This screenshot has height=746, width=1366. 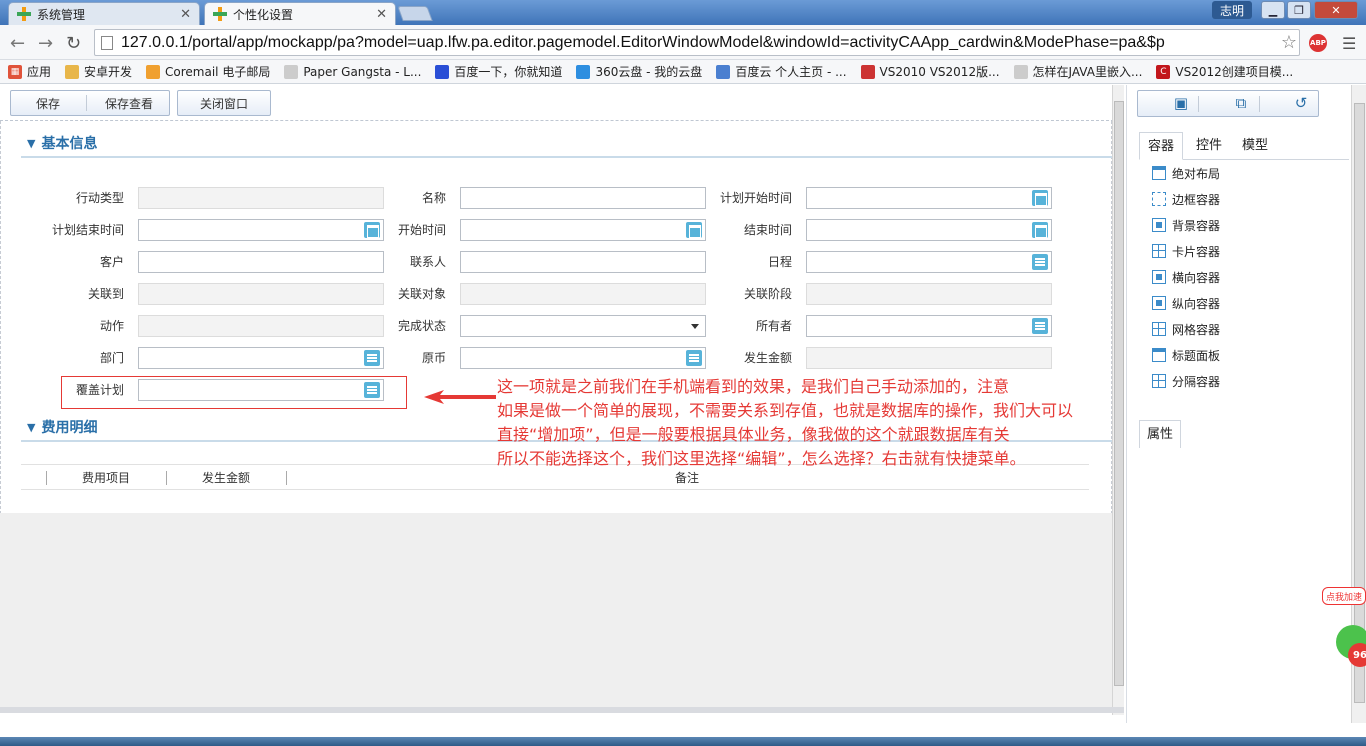 What do you see at coordinates (723, 71) in the screenshot?
I see `baiduyun-icon` at bounding box center [723, 71].